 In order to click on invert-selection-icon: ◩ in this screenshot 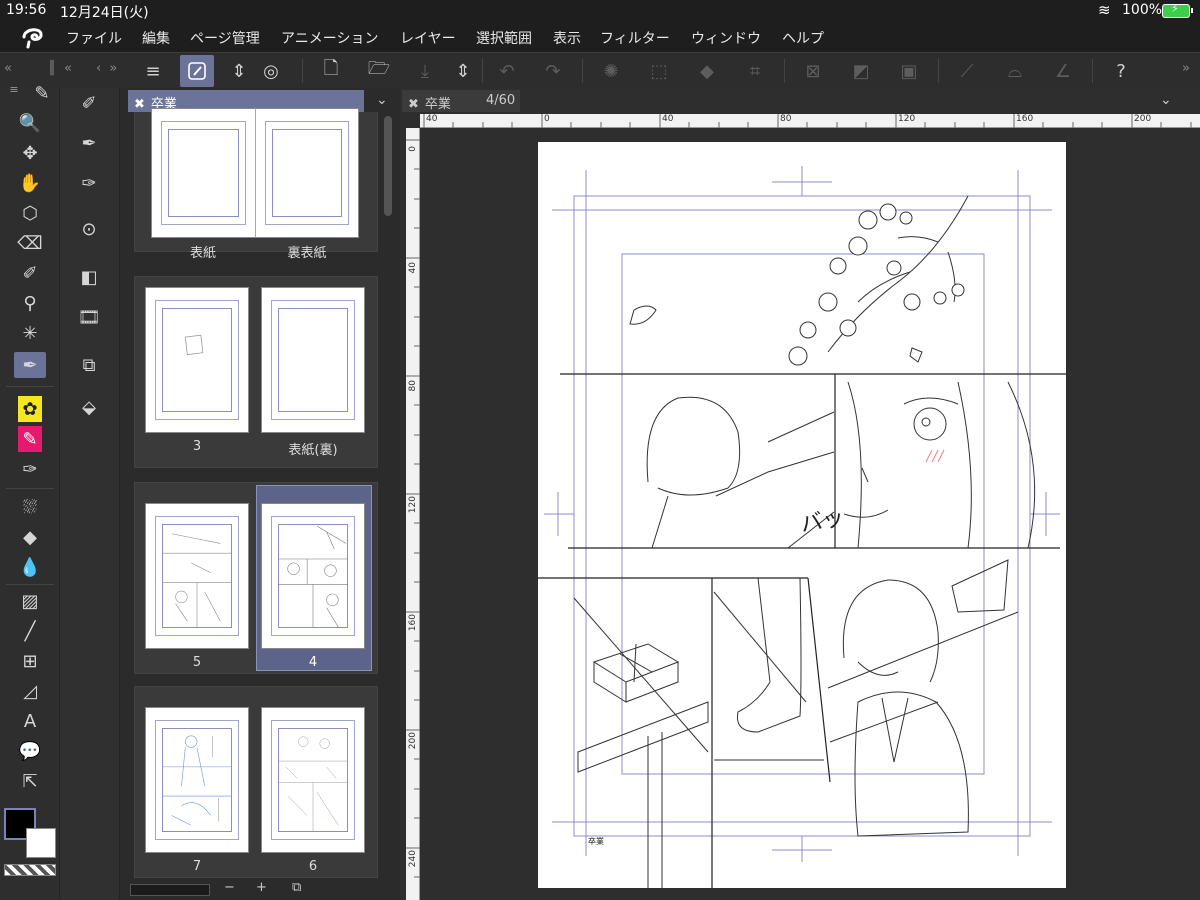, I will do `click(861, 71)`.